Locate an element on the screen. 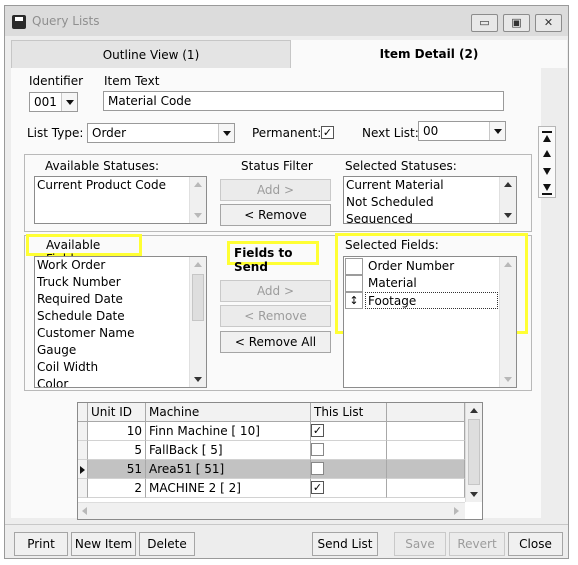 The width and height of the screenshot is (578, 565). grid-vertical-scrollbar is located at coordinates (473, 452).